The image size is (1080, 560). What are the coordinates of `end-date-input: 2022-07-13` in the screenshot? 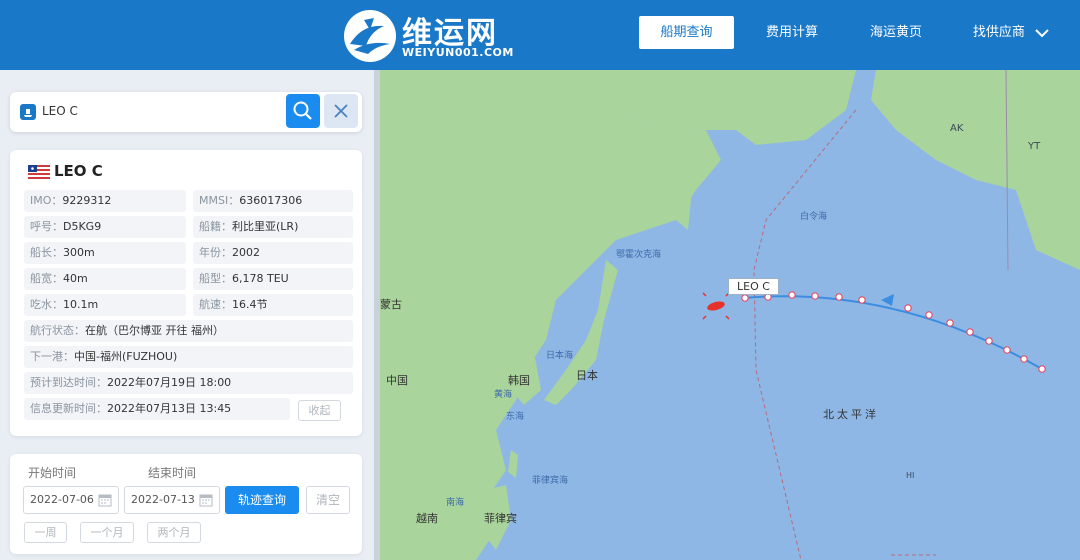 It's located at (172, 500).